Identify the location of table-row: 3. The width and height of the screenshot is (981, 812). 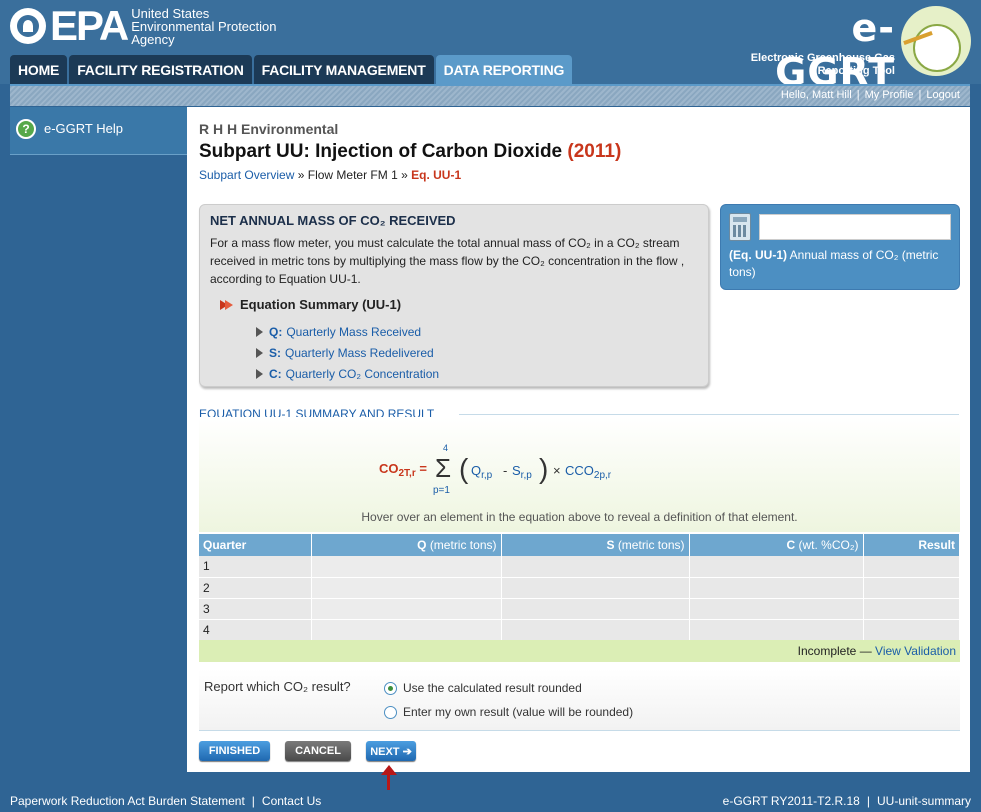
(579, 609).